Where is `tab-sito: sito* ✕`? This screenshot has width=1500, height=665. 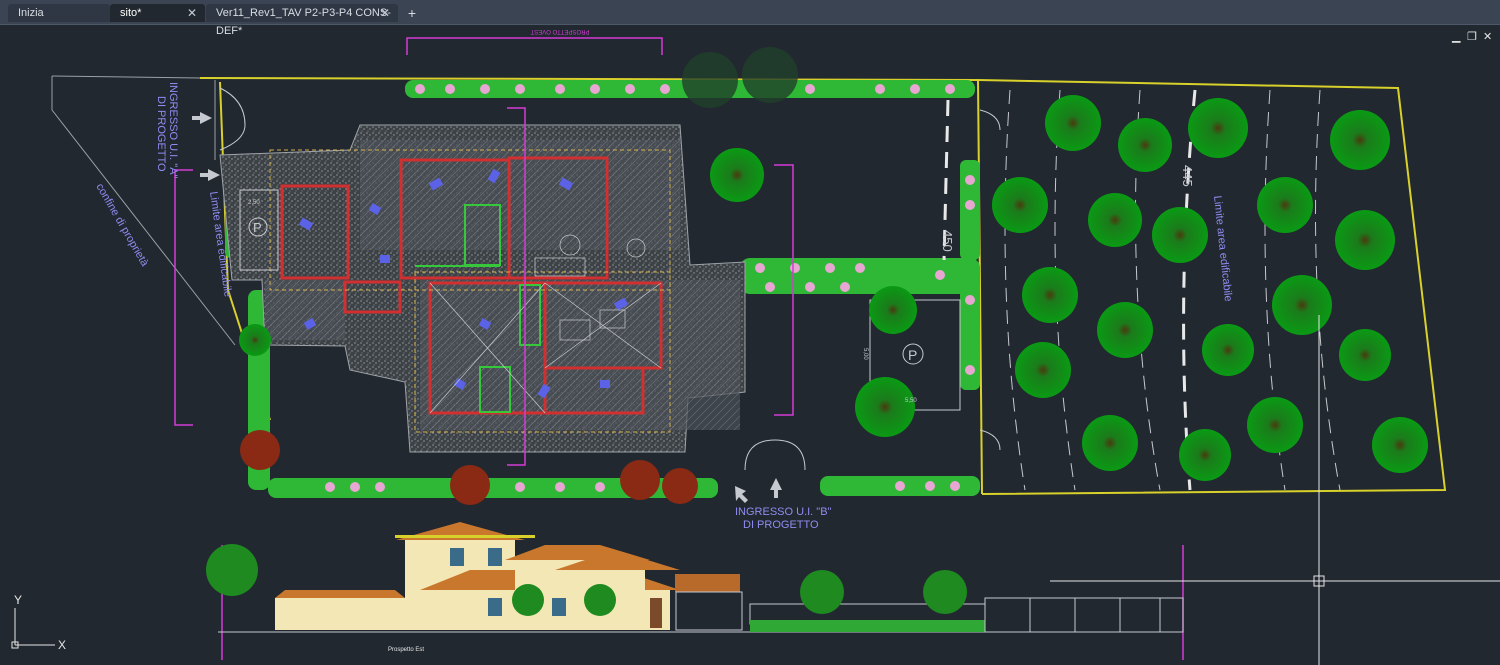
tab-sito: sito* ✕ is located at coordinates (157, 13).